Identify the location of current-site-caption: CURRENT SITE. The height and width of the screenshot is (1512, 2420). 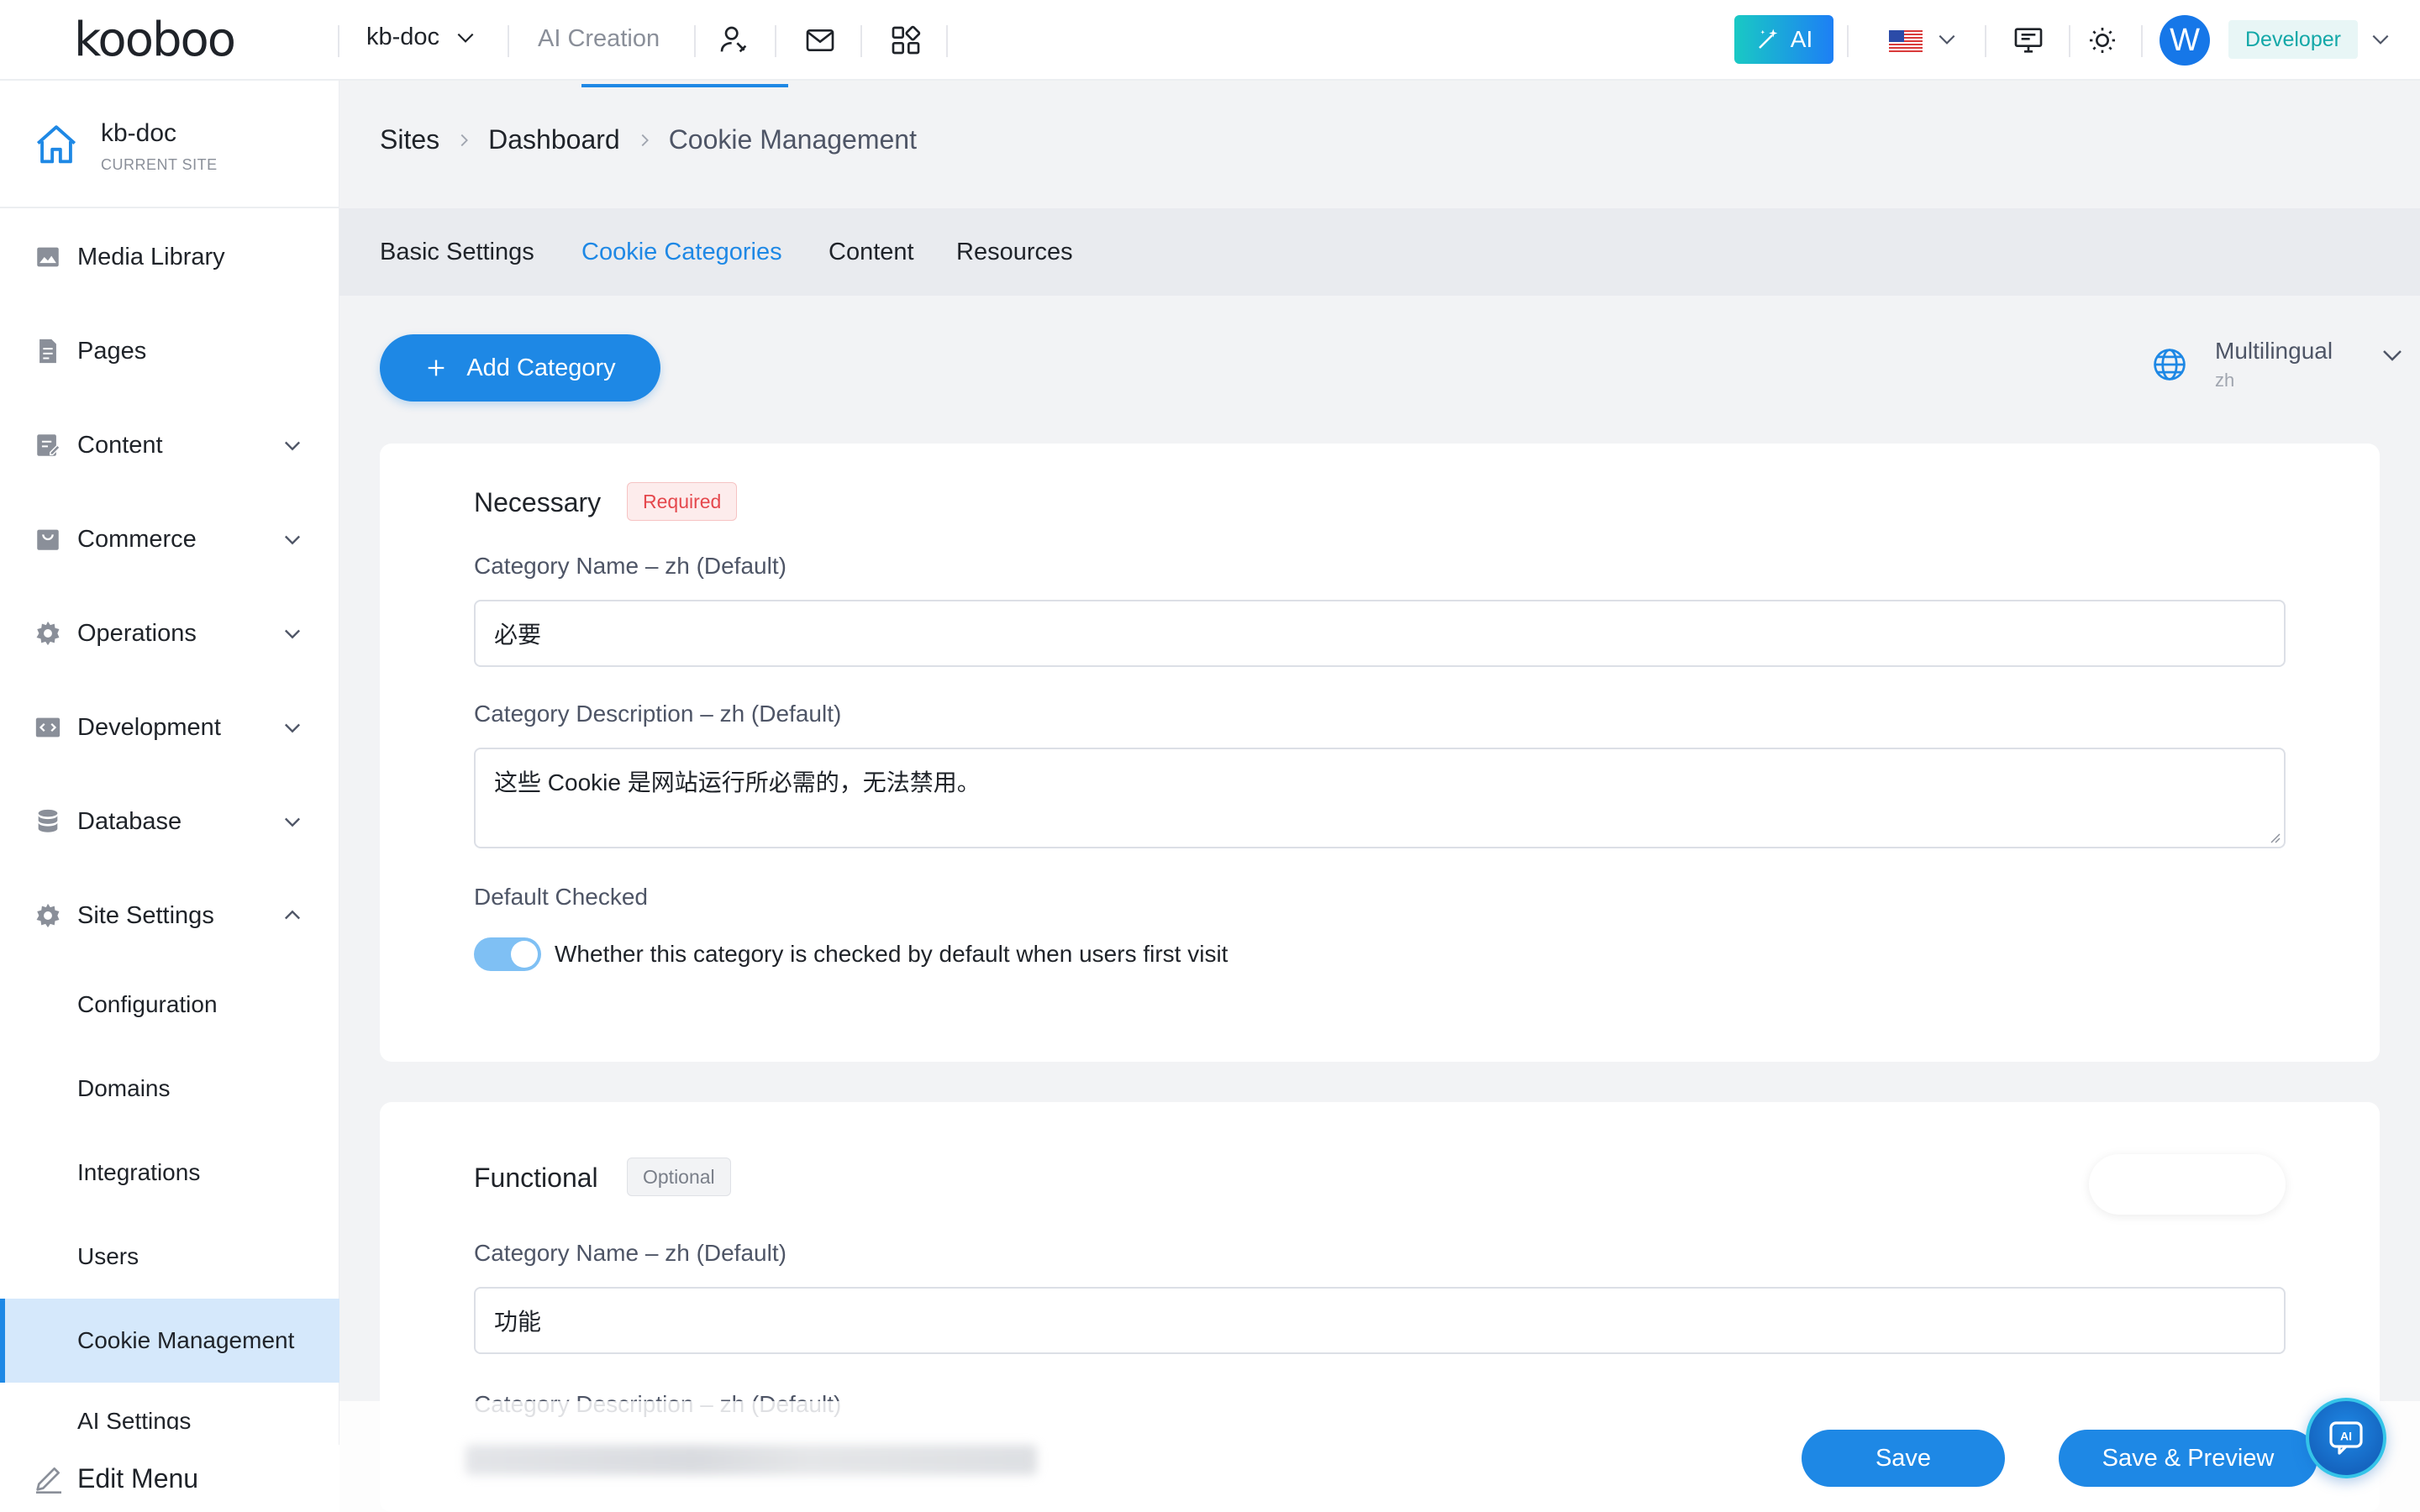
(159, 164).